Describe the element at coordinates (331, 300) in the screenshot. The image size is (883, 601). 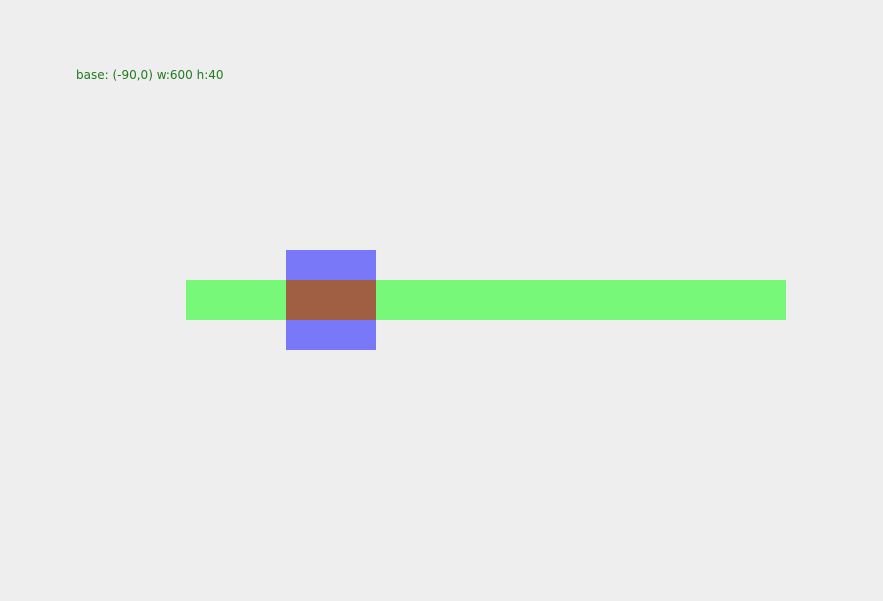
I see `intersection-rectangle` at that location.